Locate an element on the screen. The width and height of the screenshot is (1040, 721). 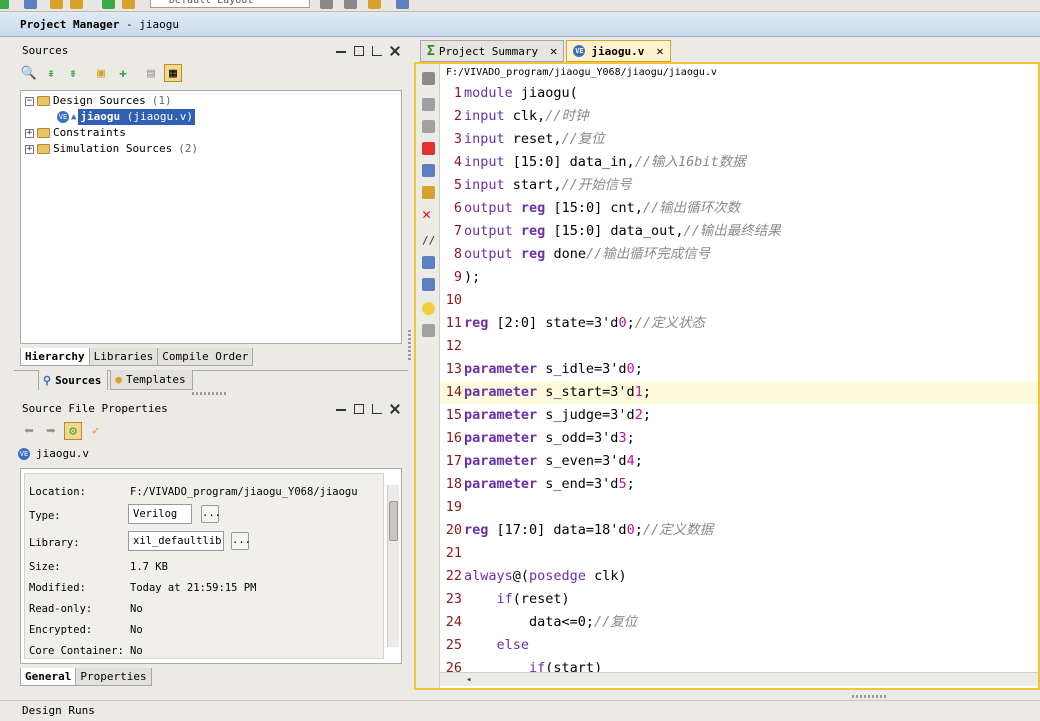
properties-icon: ▤ is located at coordinates (151, 73).